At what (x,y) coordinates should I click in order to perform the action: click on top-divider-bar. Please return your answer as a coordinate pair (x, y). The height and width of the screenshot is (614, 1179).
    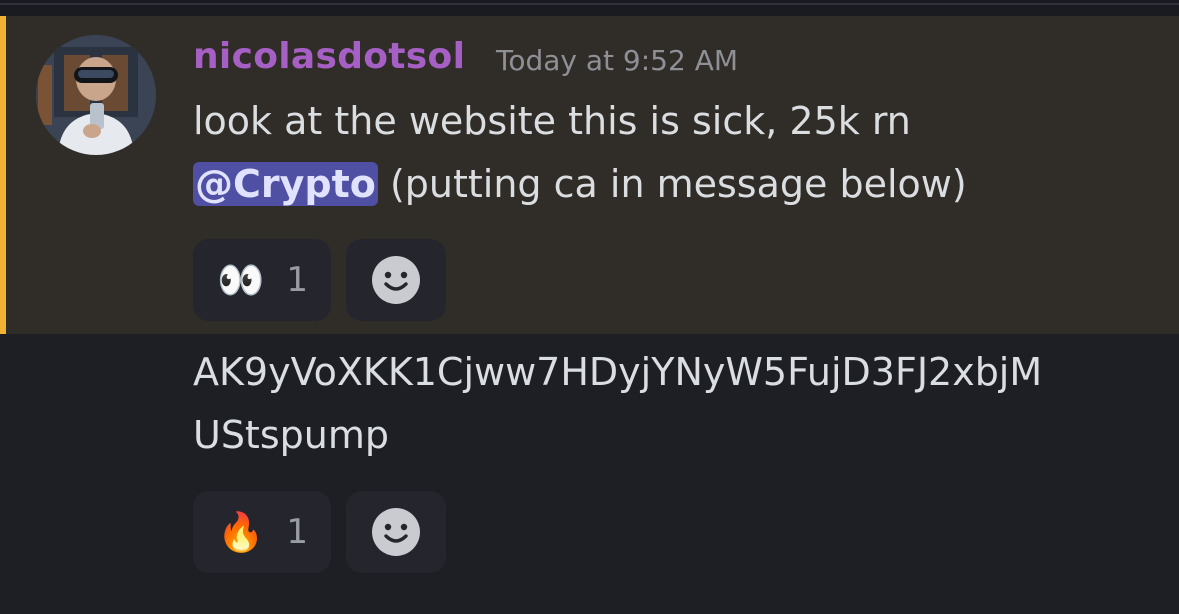
    Looking at the image, I should click on (589, 8).